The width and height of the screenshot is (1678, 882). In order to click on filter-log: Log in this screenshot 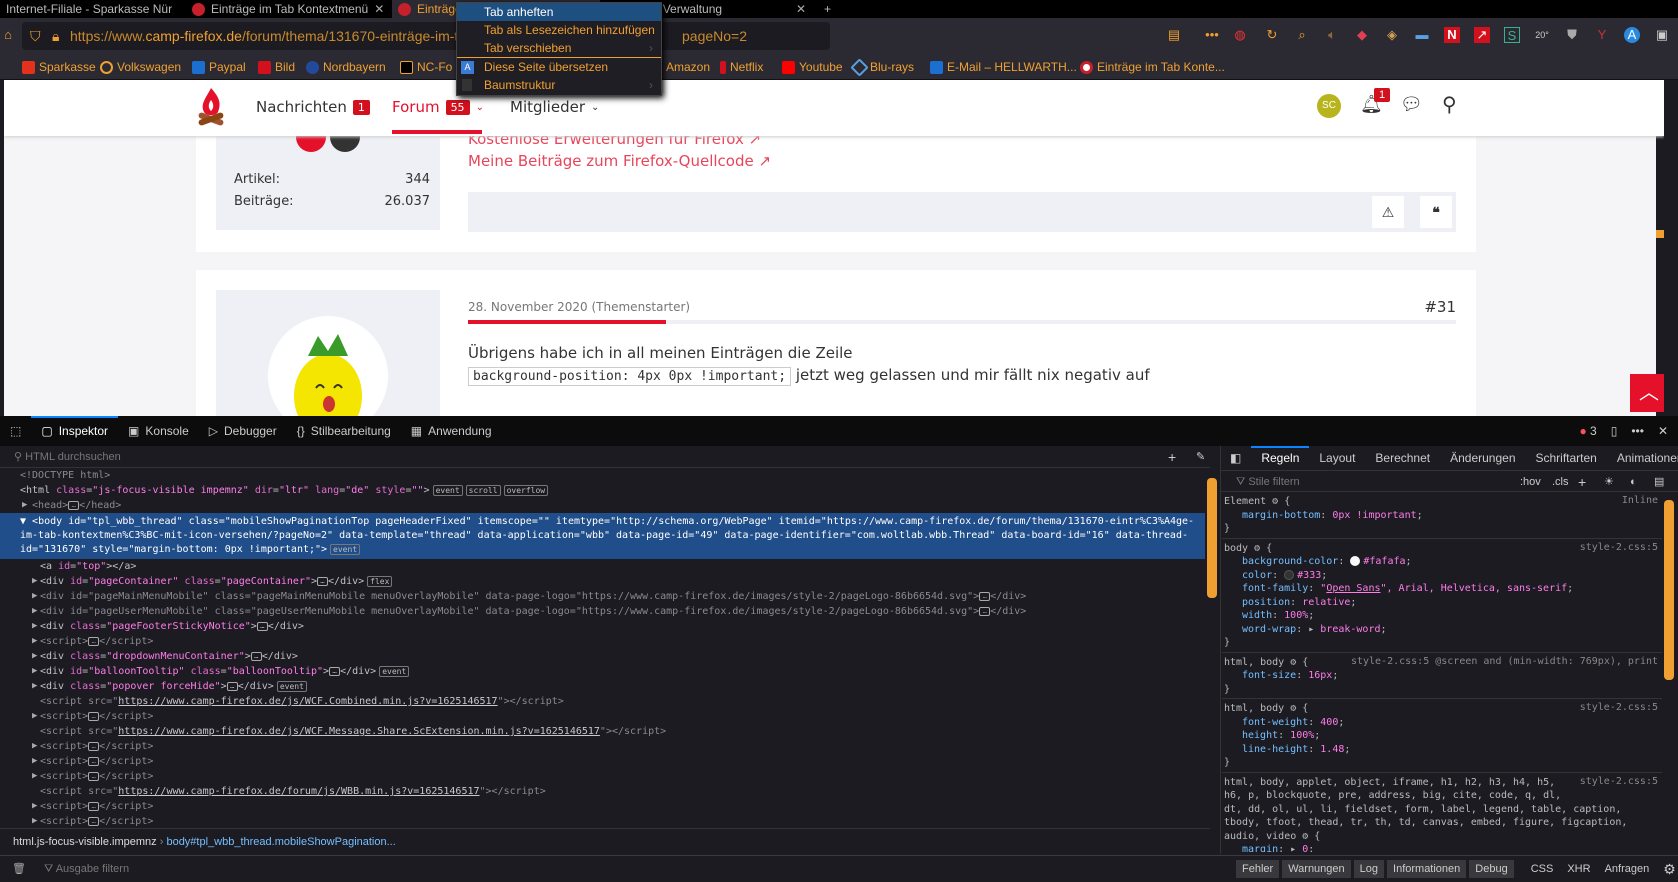, I will do `click(1369, 869)`.